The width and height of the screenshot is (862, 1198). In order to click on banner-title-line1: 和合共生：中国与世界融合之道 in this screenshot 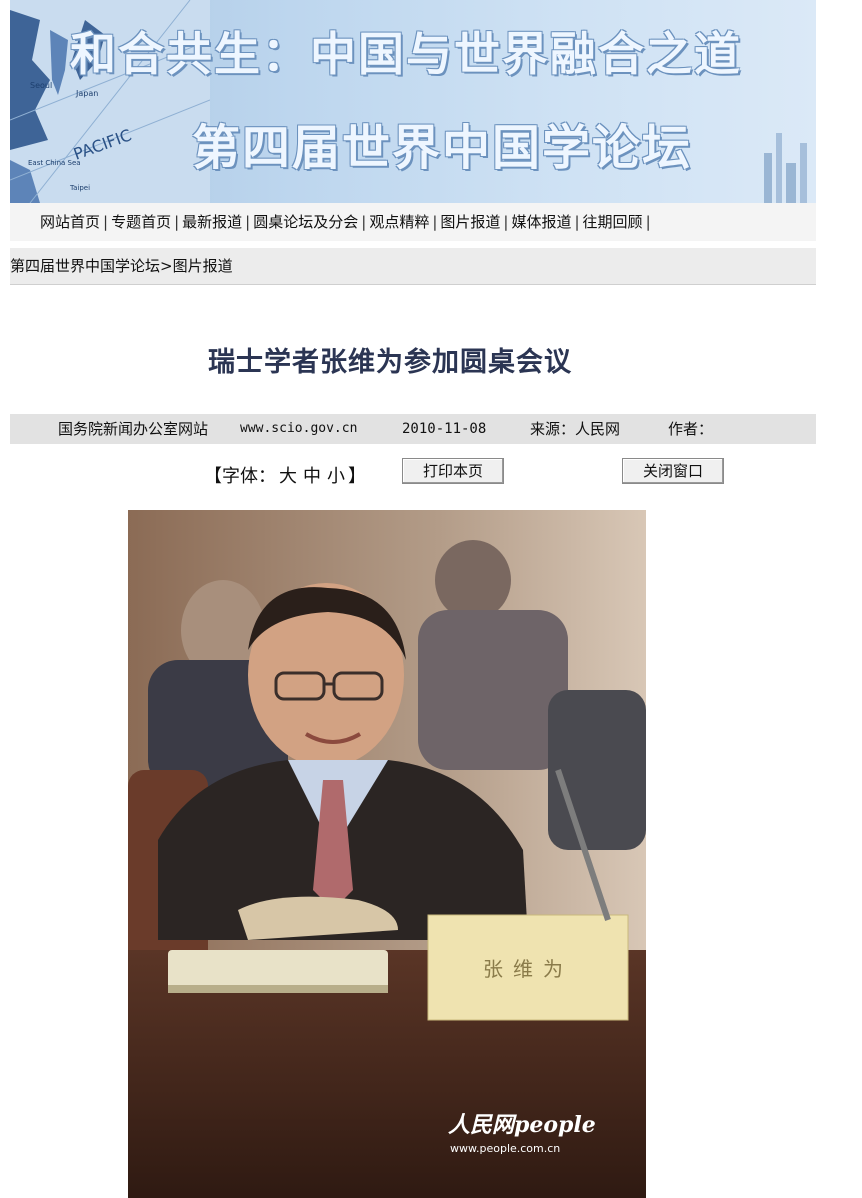, I will do `click(406, 54)`.